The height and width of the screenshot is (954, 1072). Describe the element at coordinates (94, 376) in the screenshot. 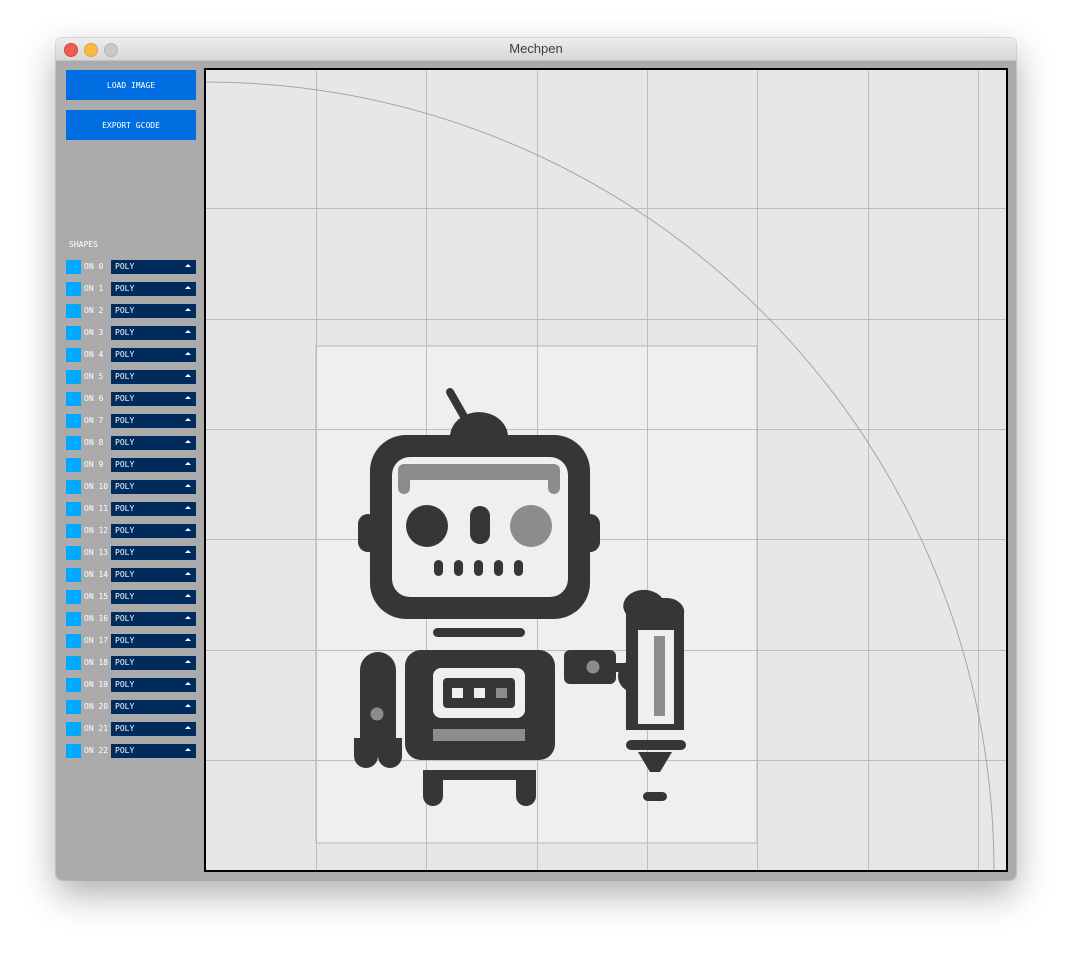

I see `shape-toggle-label: ON 5` at that location.